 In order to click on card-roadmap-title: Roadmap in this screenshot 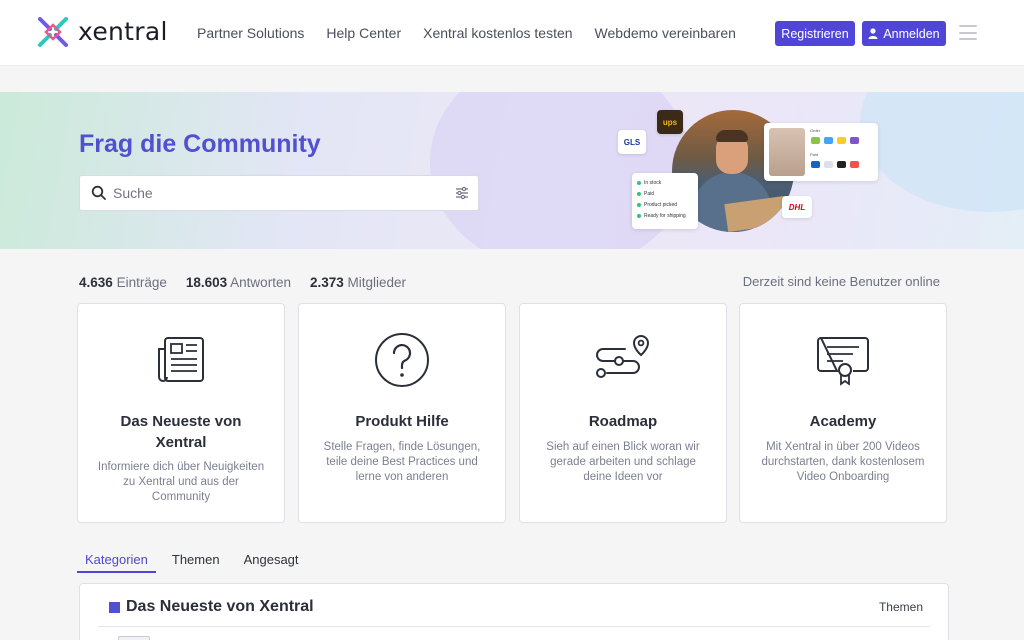, I will do `click(623, 421)`.